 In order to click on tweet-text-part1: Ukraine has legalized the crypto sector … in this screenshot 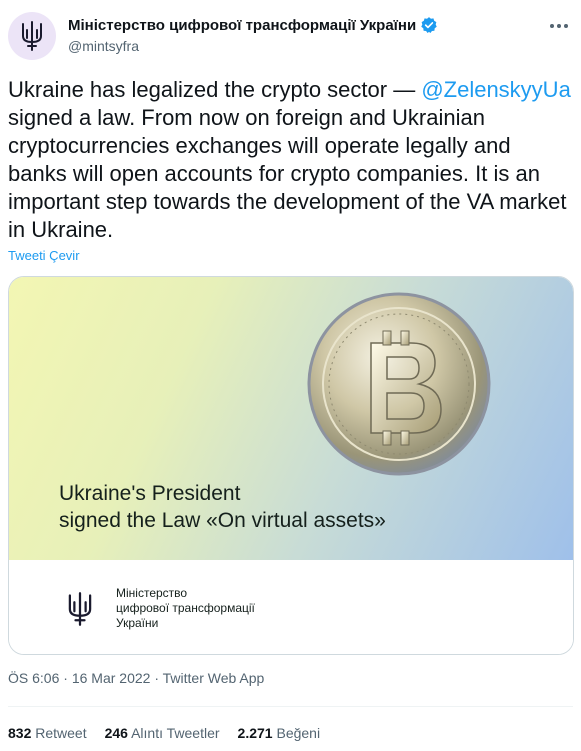, I will do `click(215, 89)`.